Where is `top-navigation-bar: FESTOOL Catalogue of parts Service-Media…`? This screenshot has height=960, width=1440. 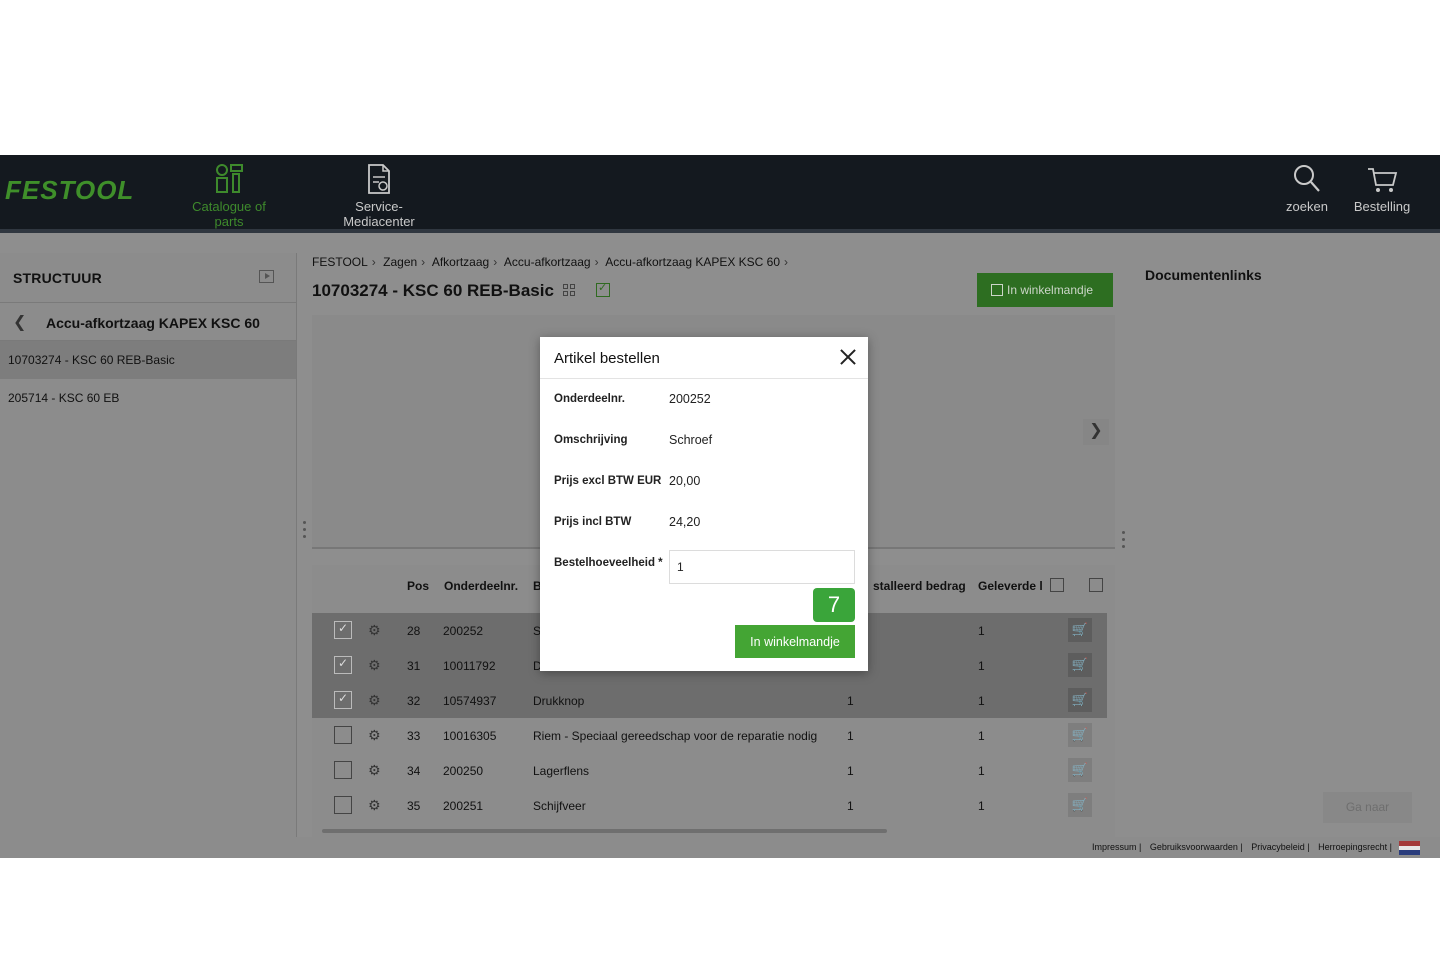 top-navigation-bar: FESTOOL Catalogue of parts Service-Media… is located at coordinates (720, 192).